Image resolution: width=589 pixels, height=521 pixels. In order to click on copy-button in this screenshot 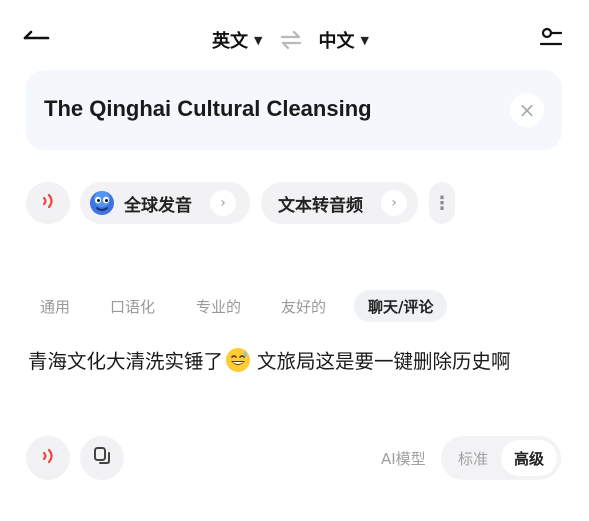, I will do `click(102, 458)`.